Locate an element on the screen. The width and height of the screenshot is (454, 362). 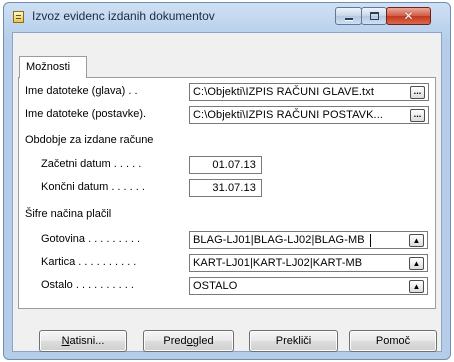
help-button-label: Pomoč is located at coordinates (393, 341).